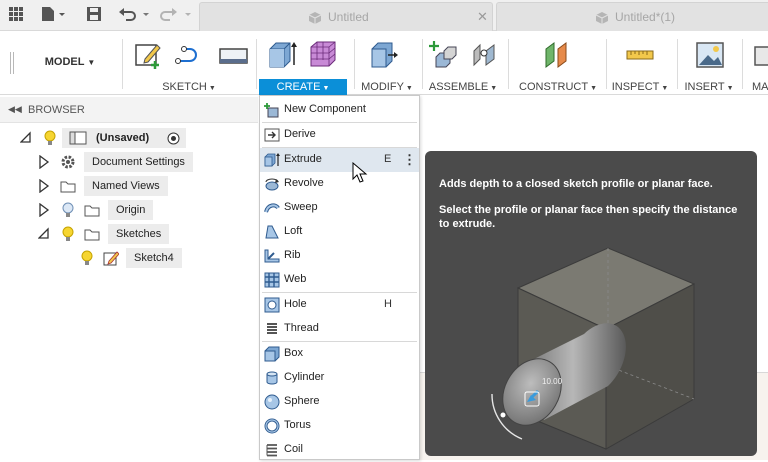 The height and width of the screenshot is (462, 768). I want to click on workspace-label: MODEL, so click(64, 62).